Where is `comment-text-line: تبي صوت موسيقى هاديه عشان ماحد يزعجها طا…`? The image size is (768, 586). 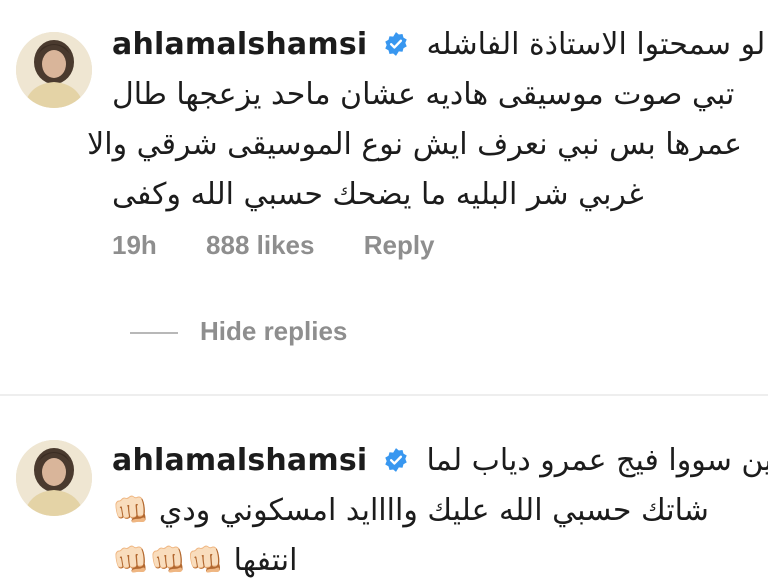 comment-text-line: تبي صوت موسيقى هاديه عشان ماحد يزعجها طا… is located at coordinates (423, 94).